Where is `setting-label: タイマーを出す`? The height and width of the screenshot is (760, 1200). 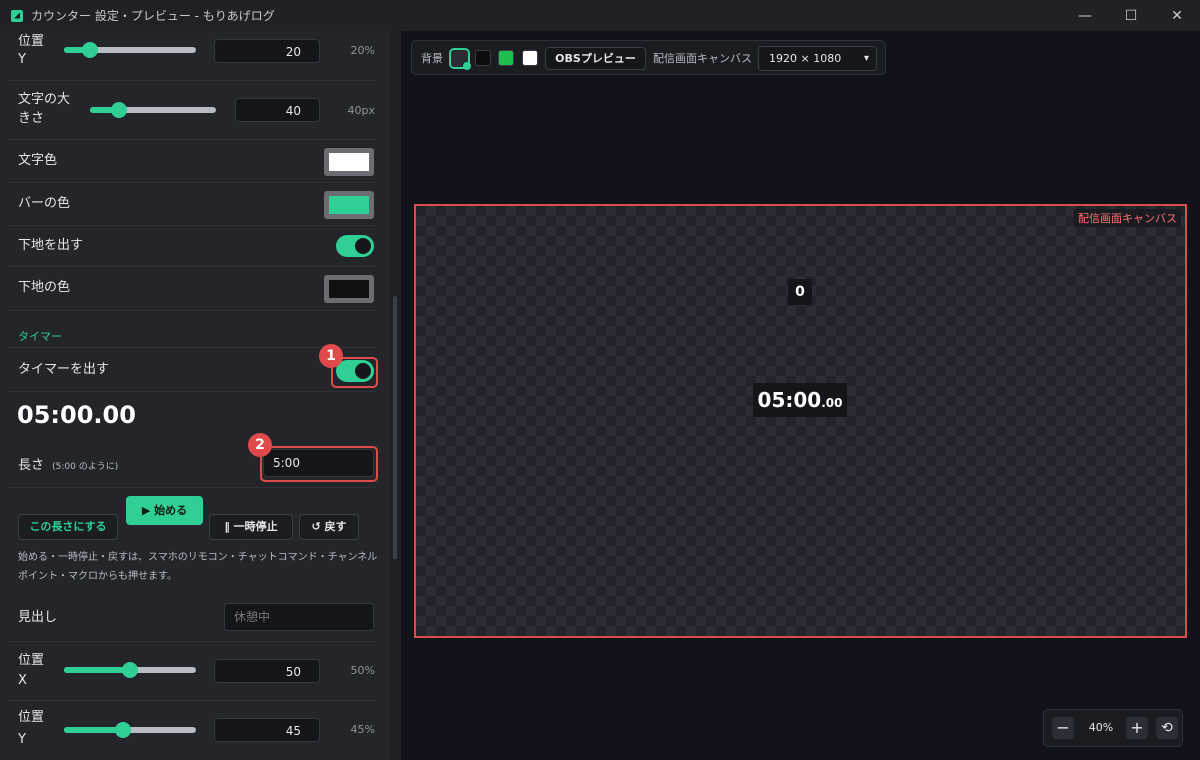
setting-label: タイマーを出す is located at coordinates (64, 369).